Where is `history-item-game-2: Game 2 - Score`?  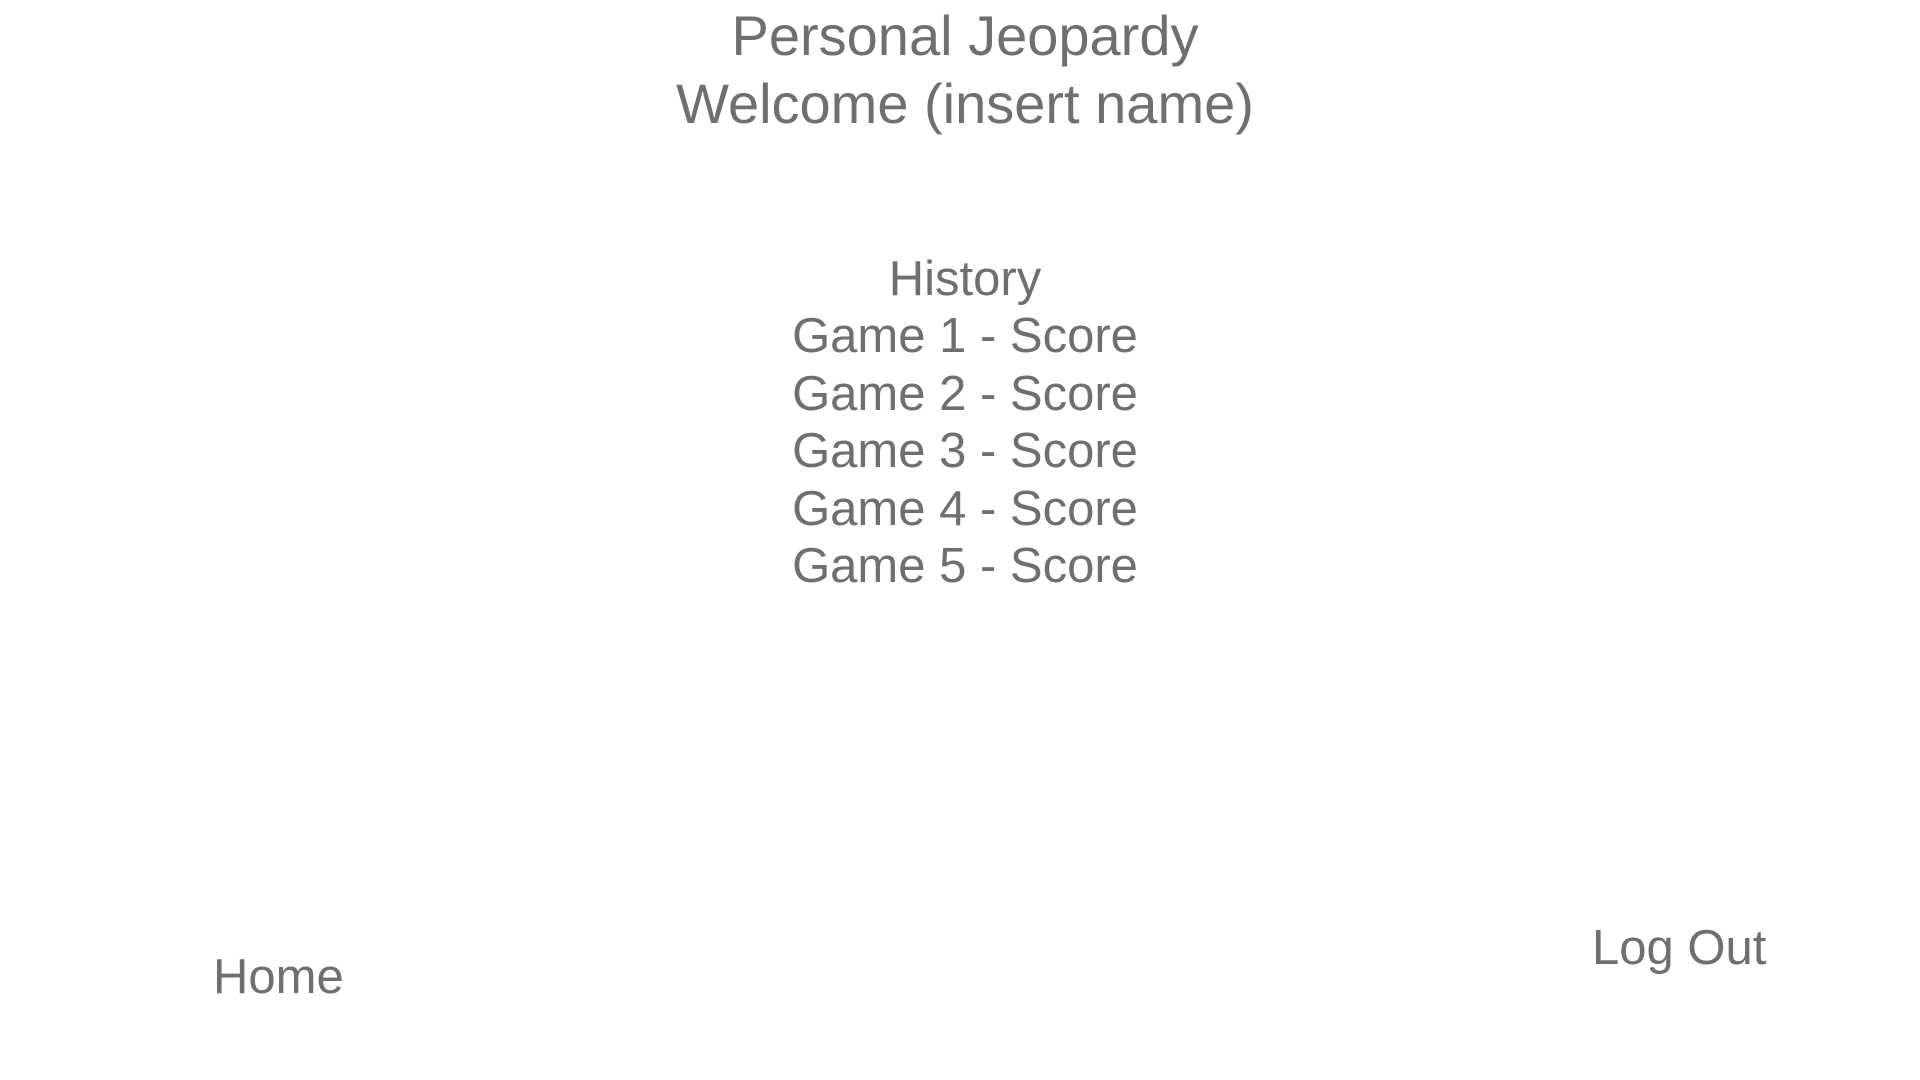 history-item-game-2: Game 2 - Score is located at coordinates (960, 395).